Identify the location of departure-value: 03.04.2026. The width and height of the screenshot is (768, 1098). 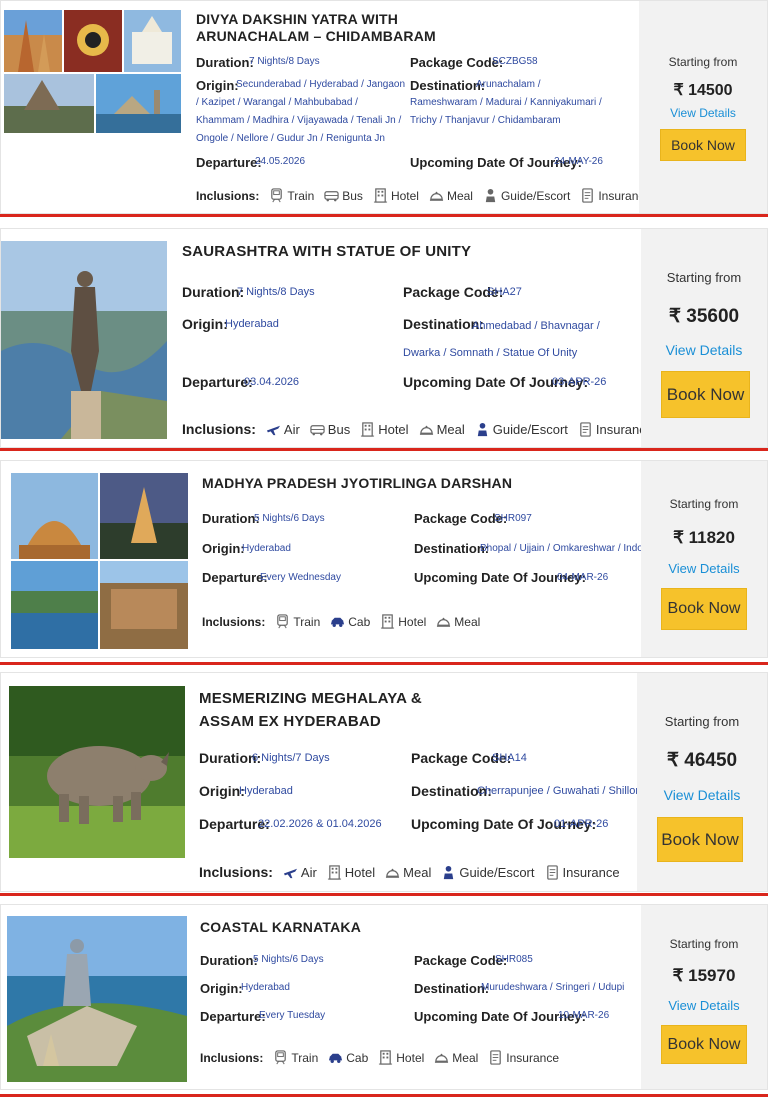
(272, 382).